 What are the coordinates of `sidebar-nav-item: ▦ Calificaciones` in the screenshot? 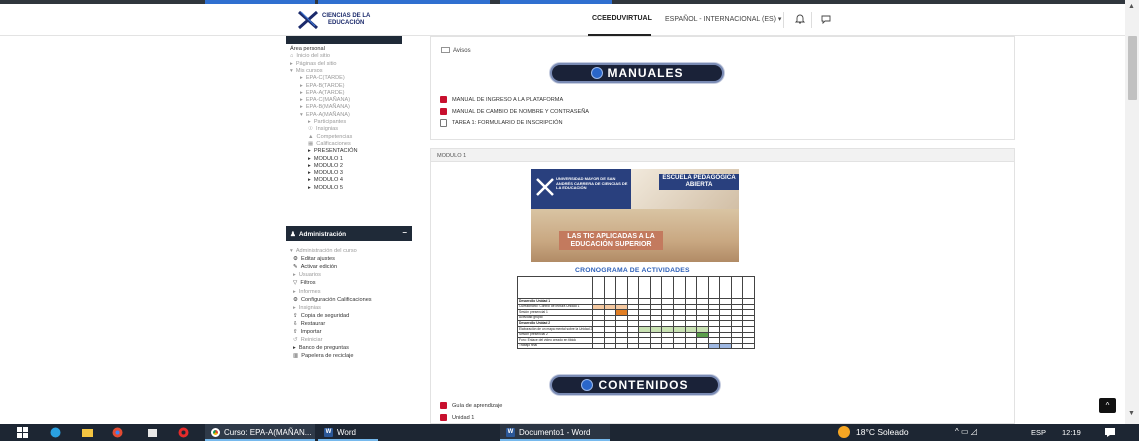 It's located at (329, 144).